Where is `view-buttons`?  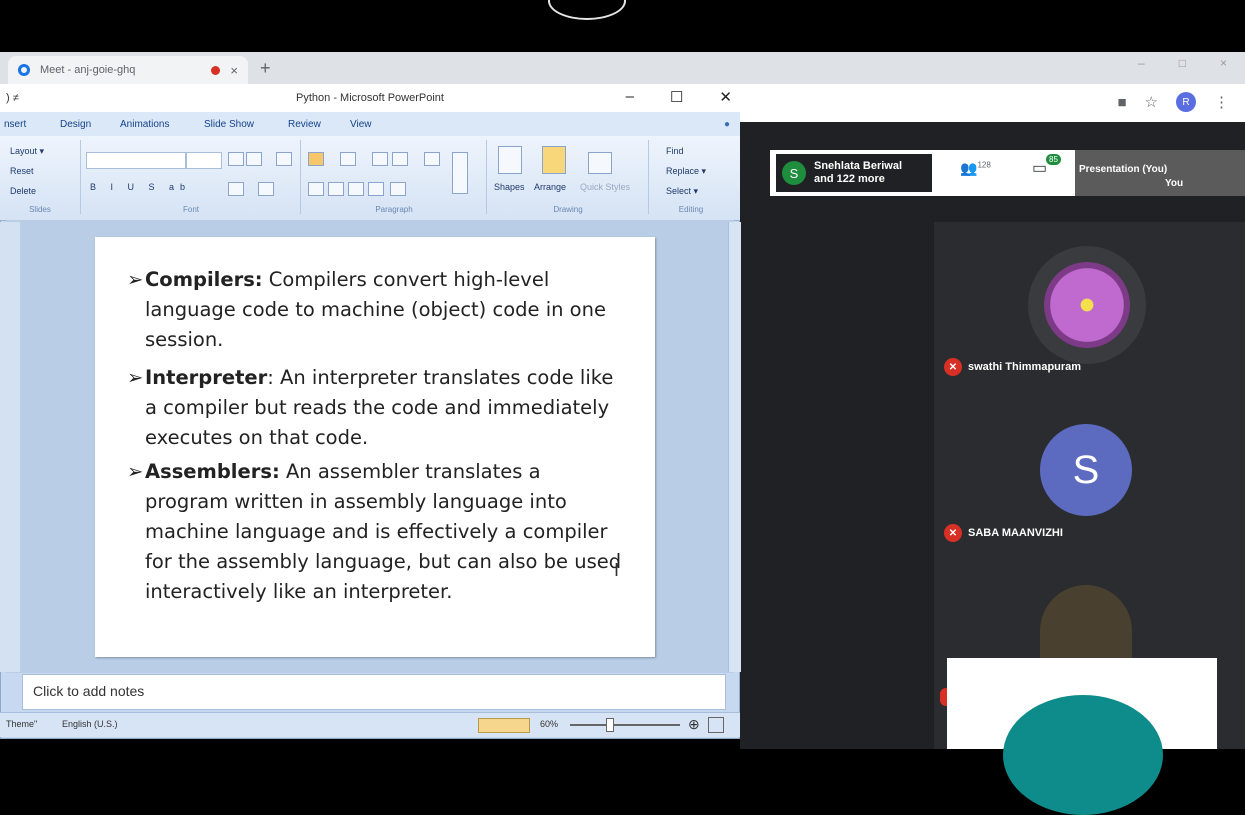 view-buttons is located at coordinates (504, 725).